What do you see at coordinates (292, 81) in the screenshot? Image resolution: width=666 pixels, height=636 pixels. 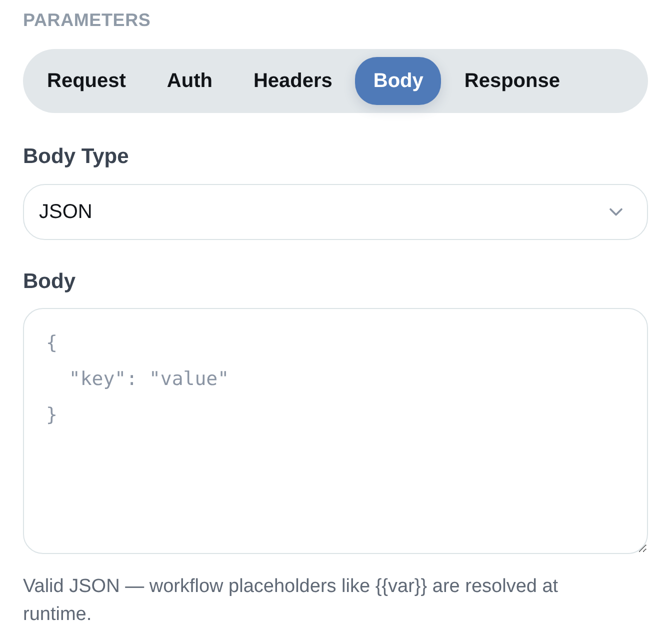 I see `tab: Headers` at bounding box center [292, 81].